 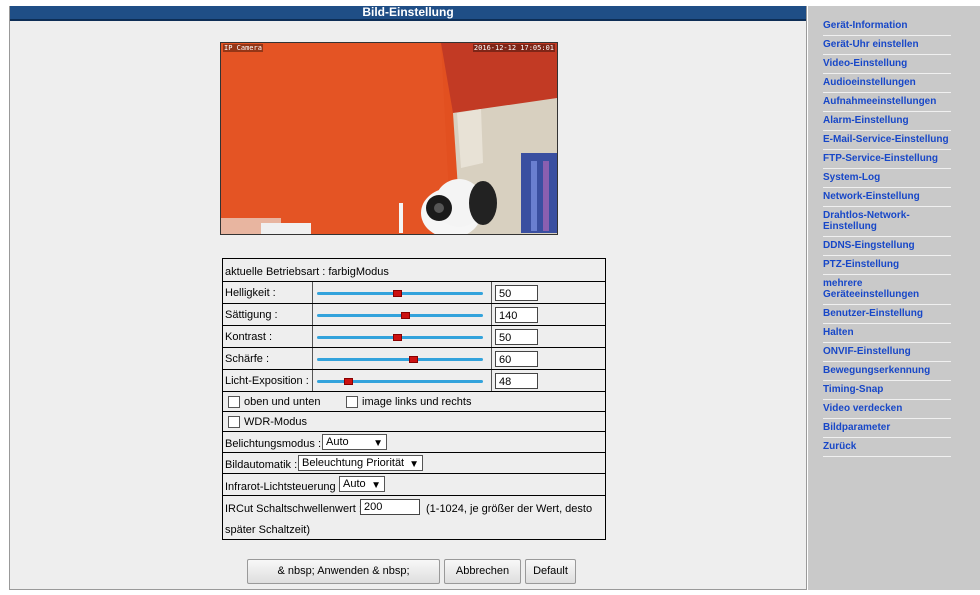 What do you see at coordinates (887, 140) in the screenshot?
I see `sidebar-item-email: E-Mail-Service-Einstellung` at bounding box center [887, 140].